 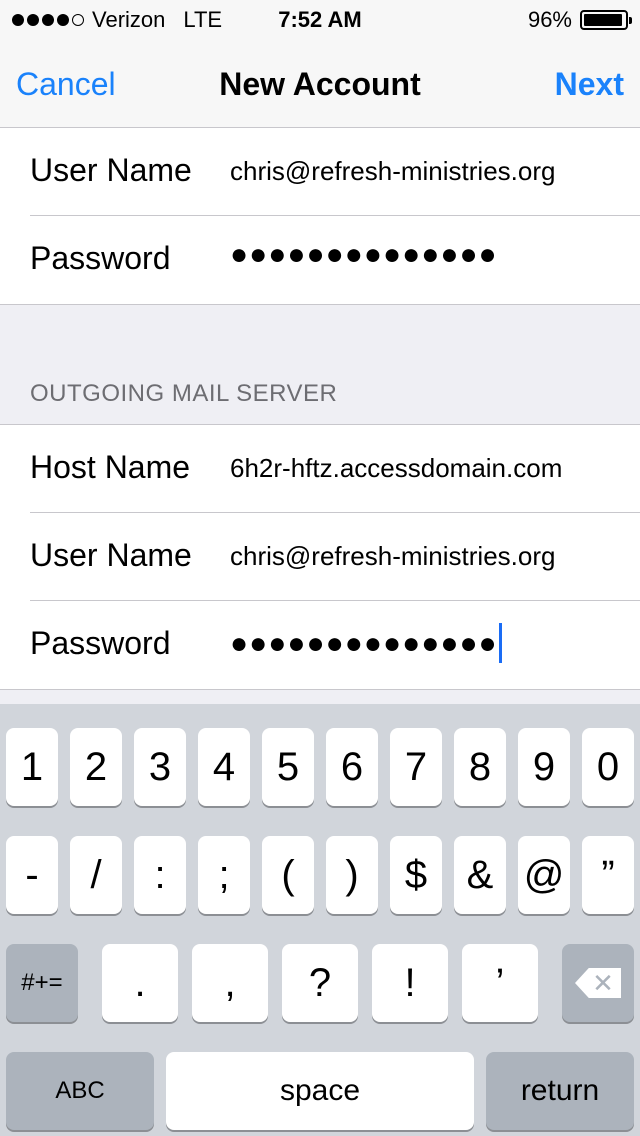 I want to click on key-symbol: /, so click(x=96, y=875).